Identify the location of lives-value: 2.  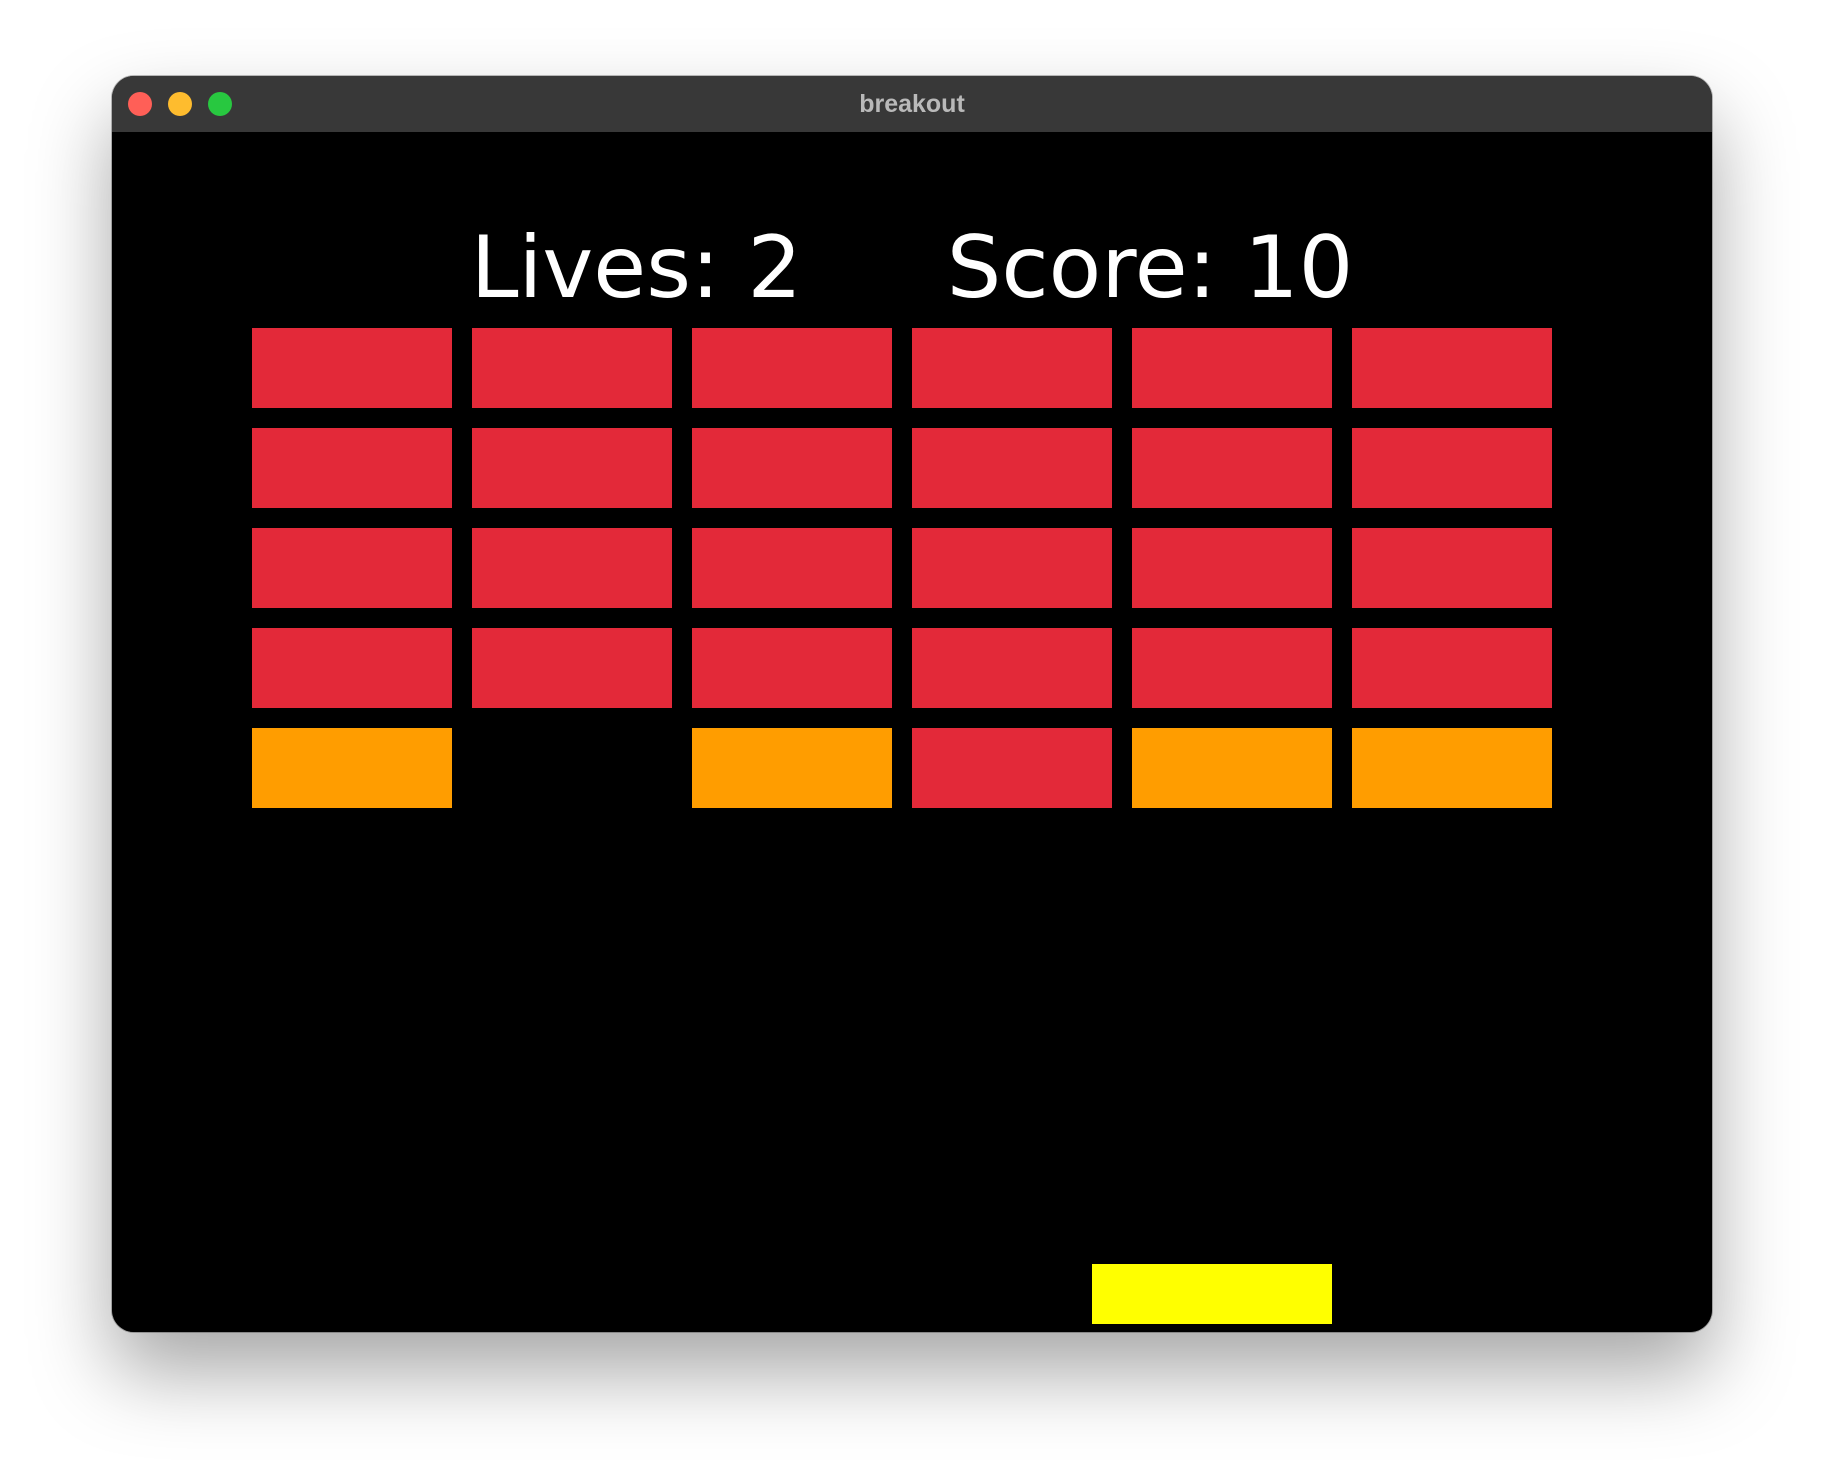
(775, 268).